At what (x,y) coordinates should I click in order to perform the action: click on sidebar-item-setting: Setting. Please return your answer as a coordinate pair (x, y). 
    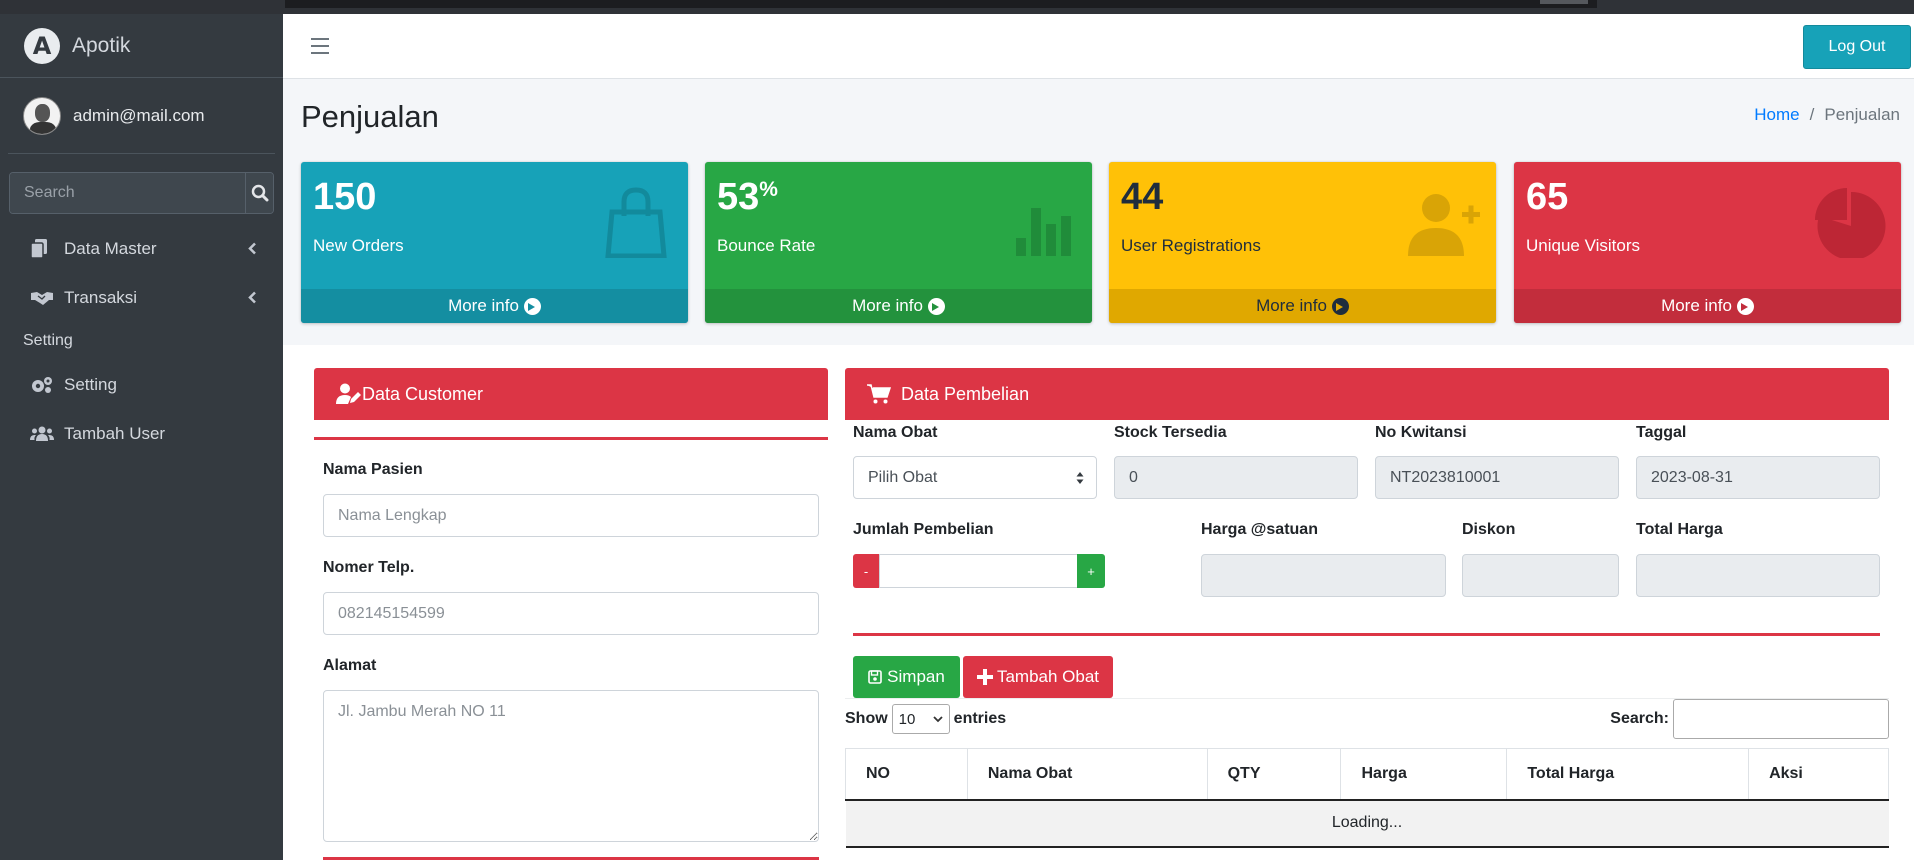
    Looking at the image, I should click on (141, 384).